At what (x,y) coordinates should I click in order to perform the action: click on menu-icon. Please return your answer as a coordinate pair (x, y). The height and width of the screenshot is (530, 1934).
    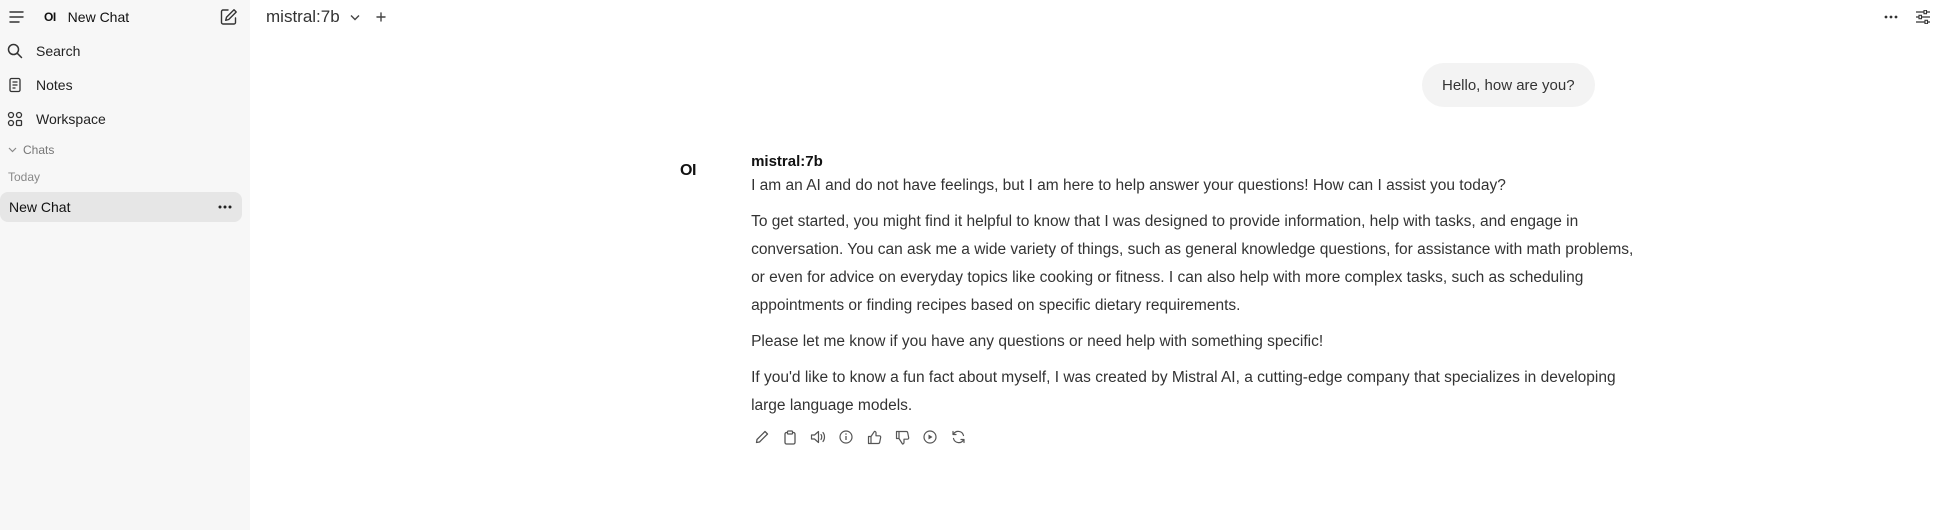
    Looking at the image, I should click on (17, 17).